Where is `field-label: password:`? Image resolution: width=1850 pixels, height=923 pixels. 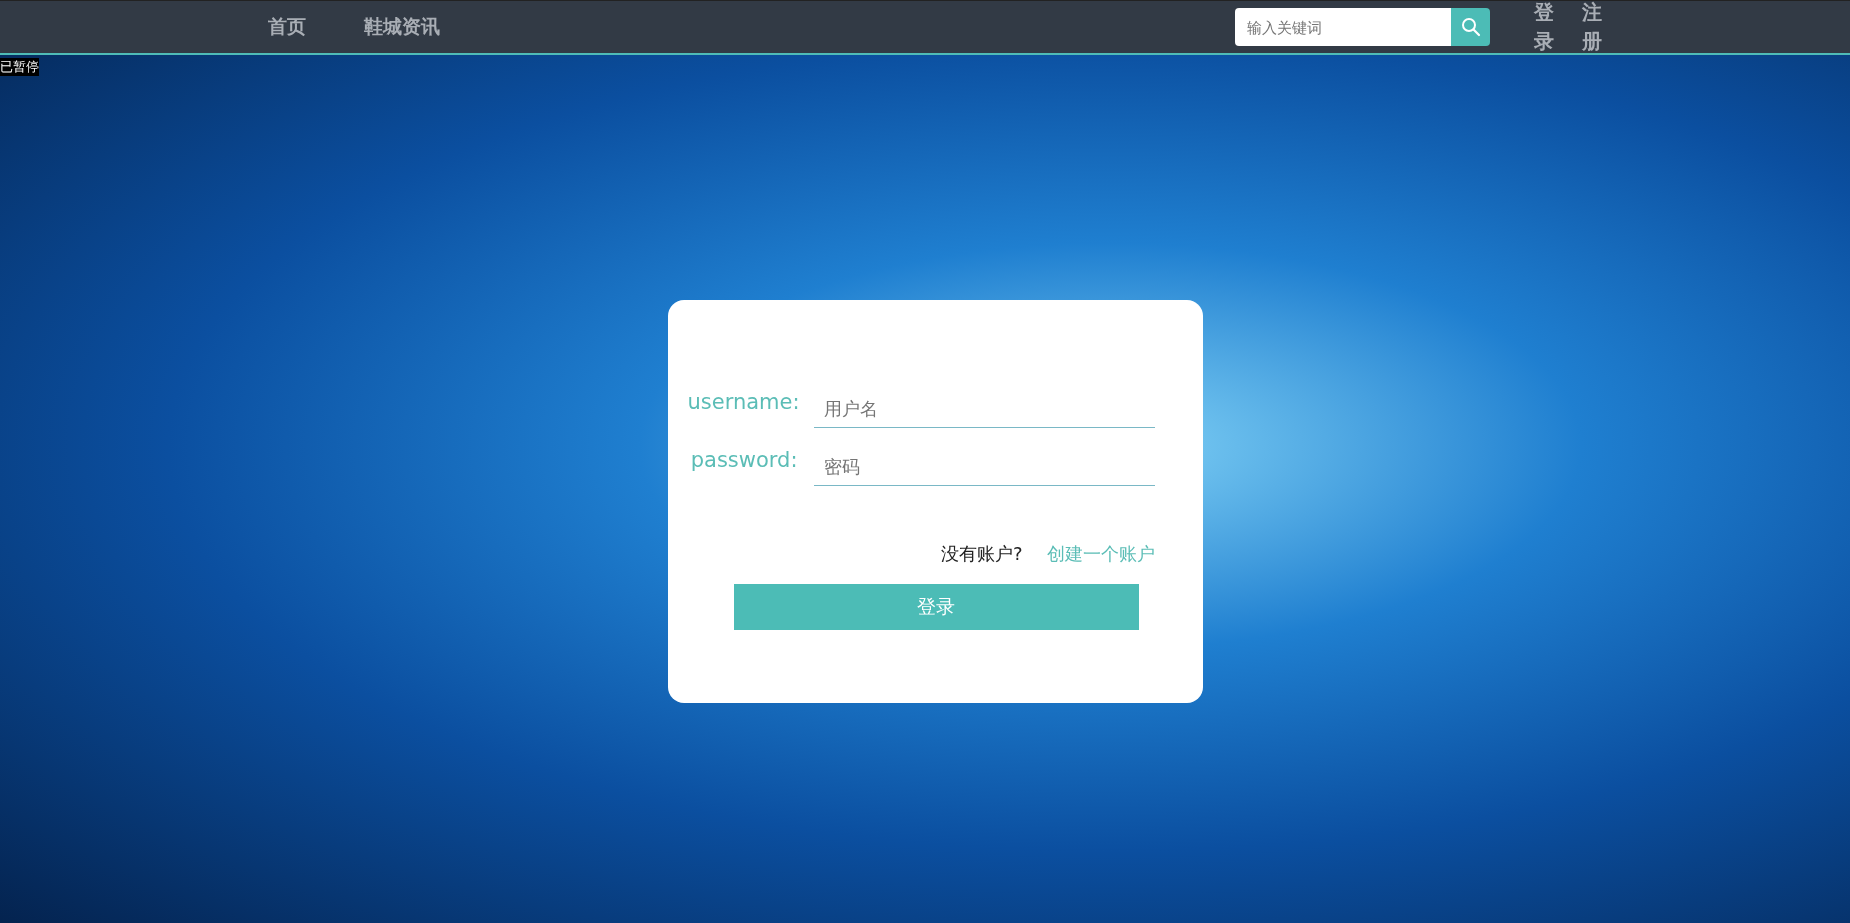
field-label: password: is located at coordinates (743, 461).